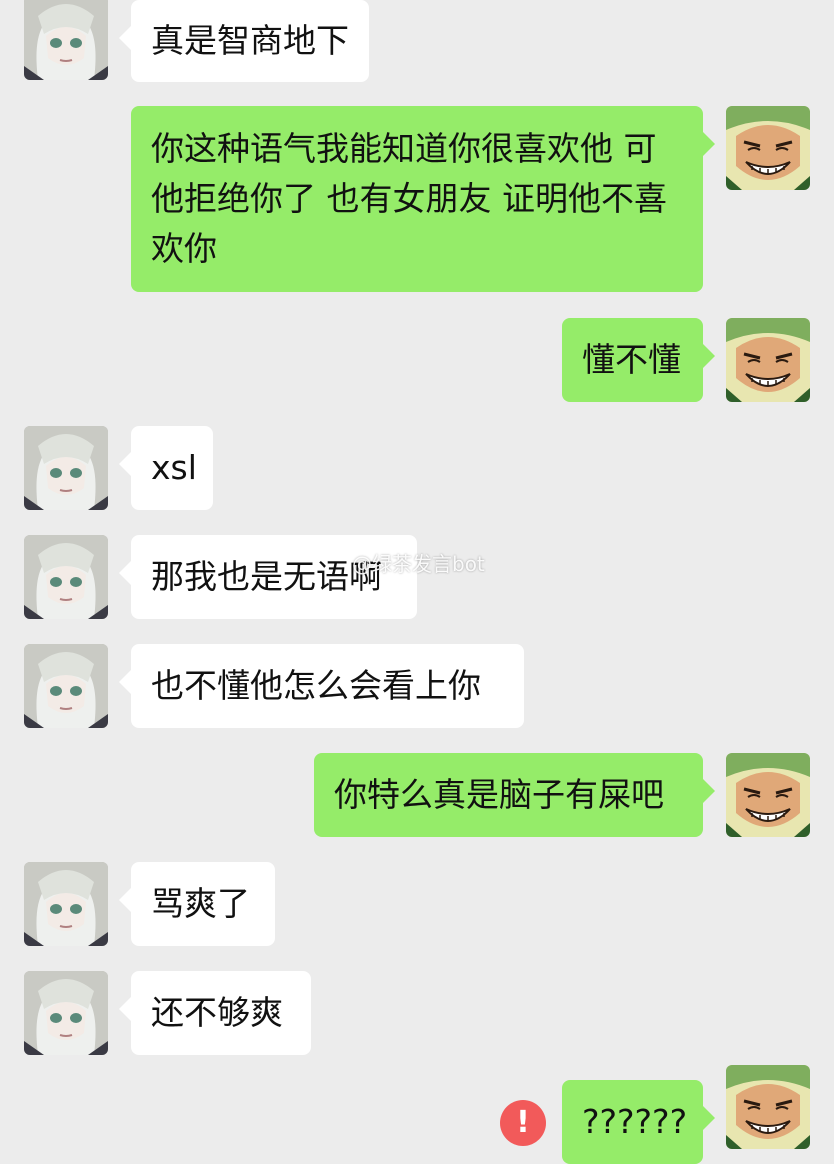 The width and height of the screenshot is (834, 1164). Describe the element at coordinates (200, 903) in the screenshot. I see `message-text: 骂爽了` at that location.